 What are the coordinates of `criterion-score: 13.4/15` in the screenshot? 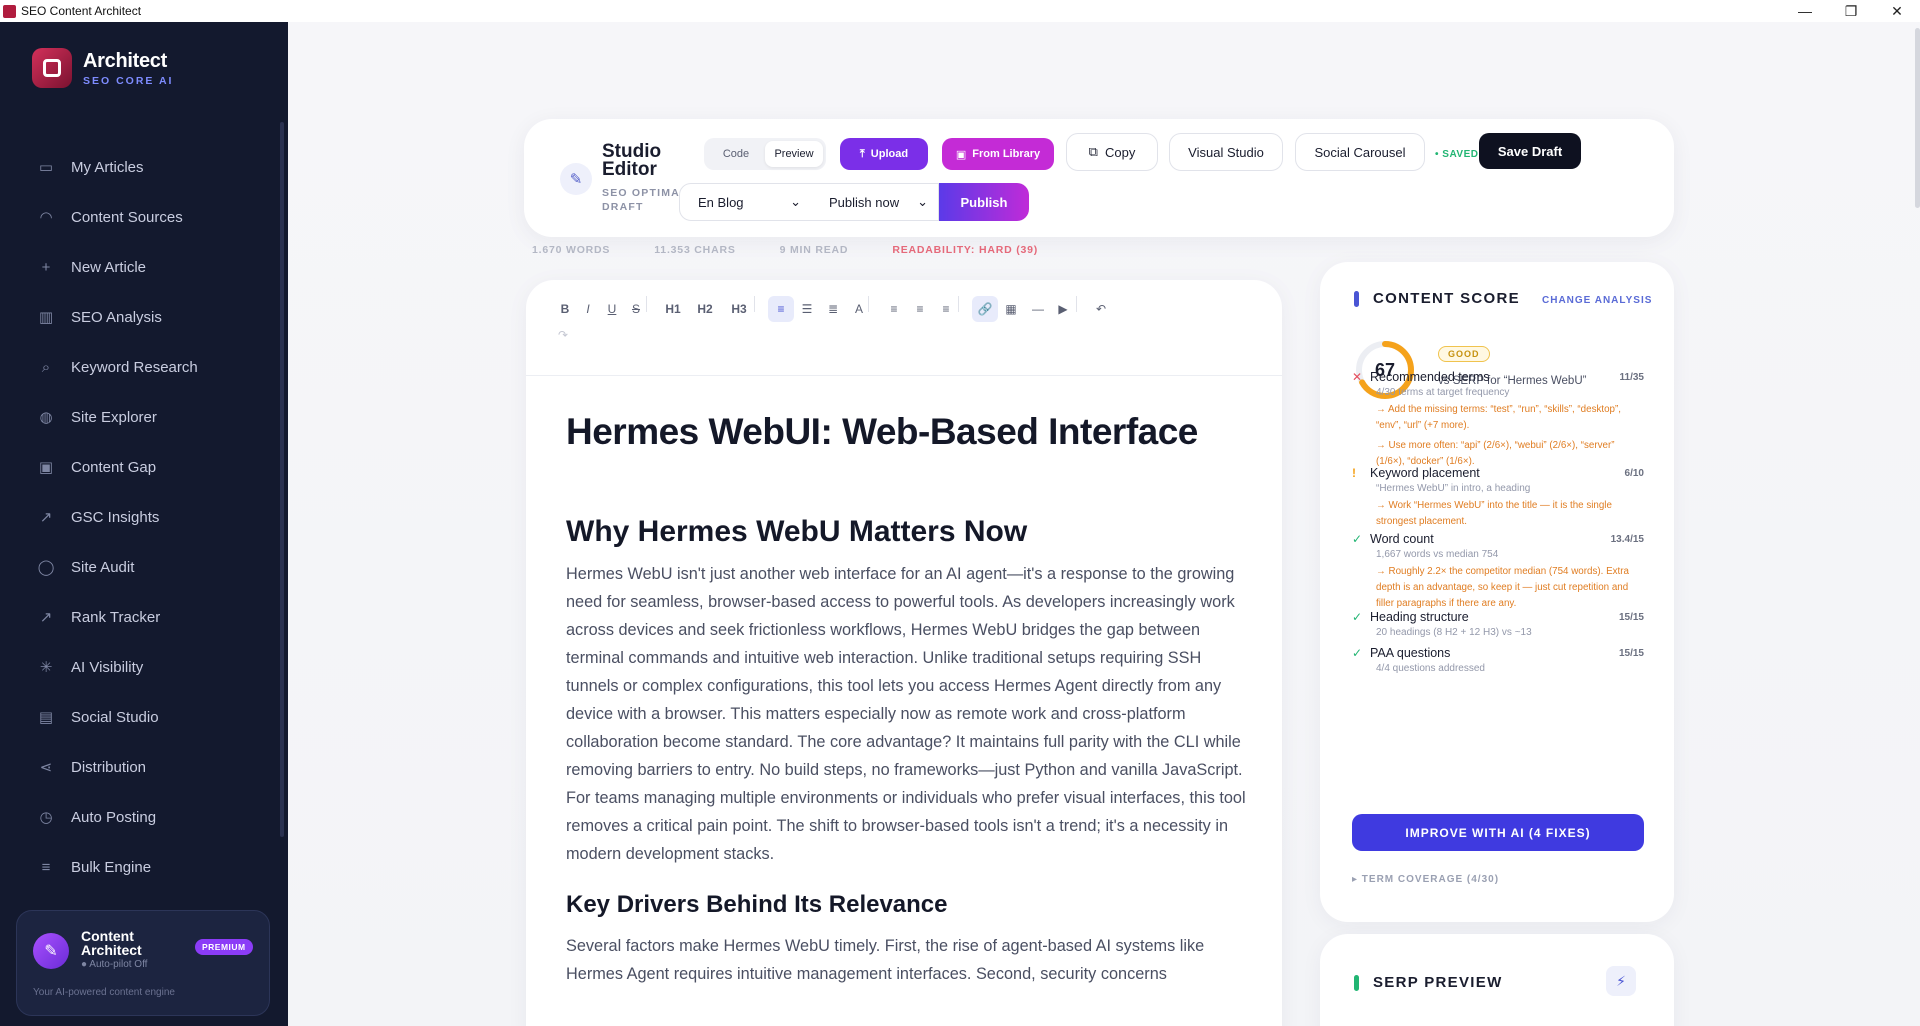 It's located at (1627, 539).